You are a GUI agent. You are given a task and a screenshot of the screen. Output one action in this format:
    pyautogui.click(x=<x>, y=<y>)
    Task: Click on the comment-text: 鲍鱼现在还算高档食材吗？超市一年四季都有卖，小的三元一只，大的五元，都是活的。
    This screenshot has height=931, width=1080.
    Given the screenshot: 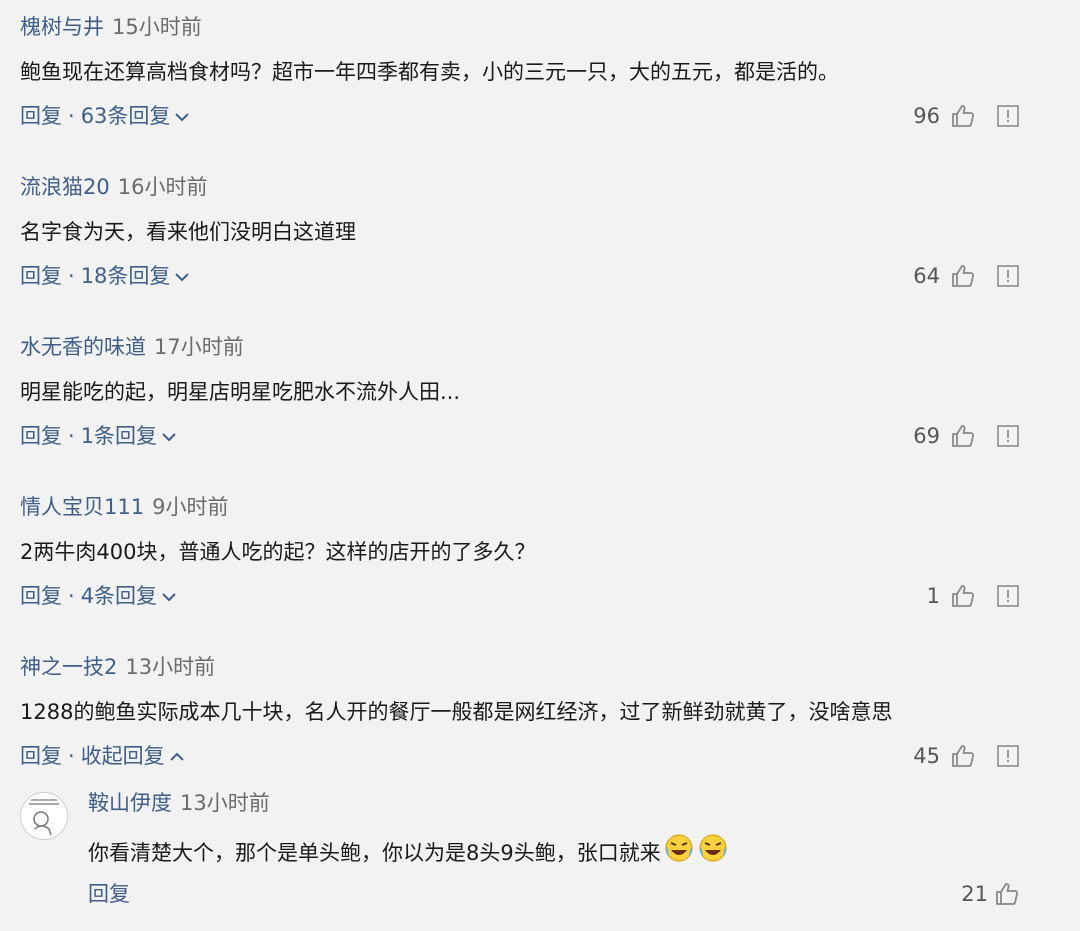 What is the action you would take?
    pyautogui.click(x=429, y=72)
    